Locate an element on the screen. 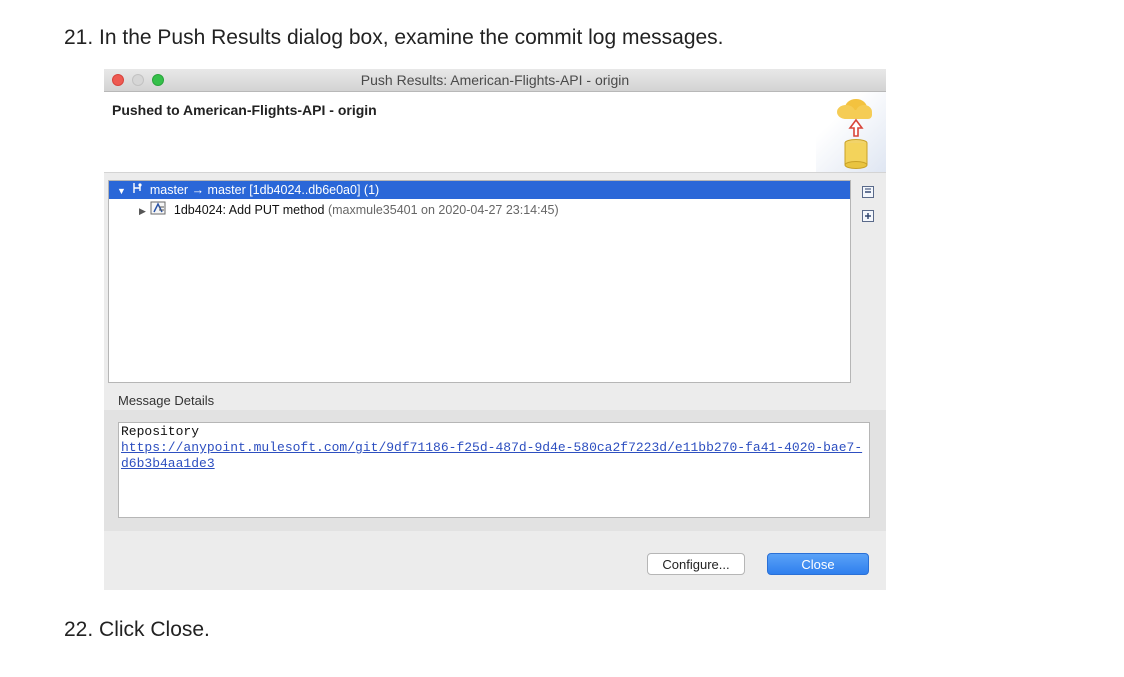 This screenshot has height=677, width=1124. branch-row-label: master → master [1db4024..db6e0a0] (1) is located at coordinates (264, 190).